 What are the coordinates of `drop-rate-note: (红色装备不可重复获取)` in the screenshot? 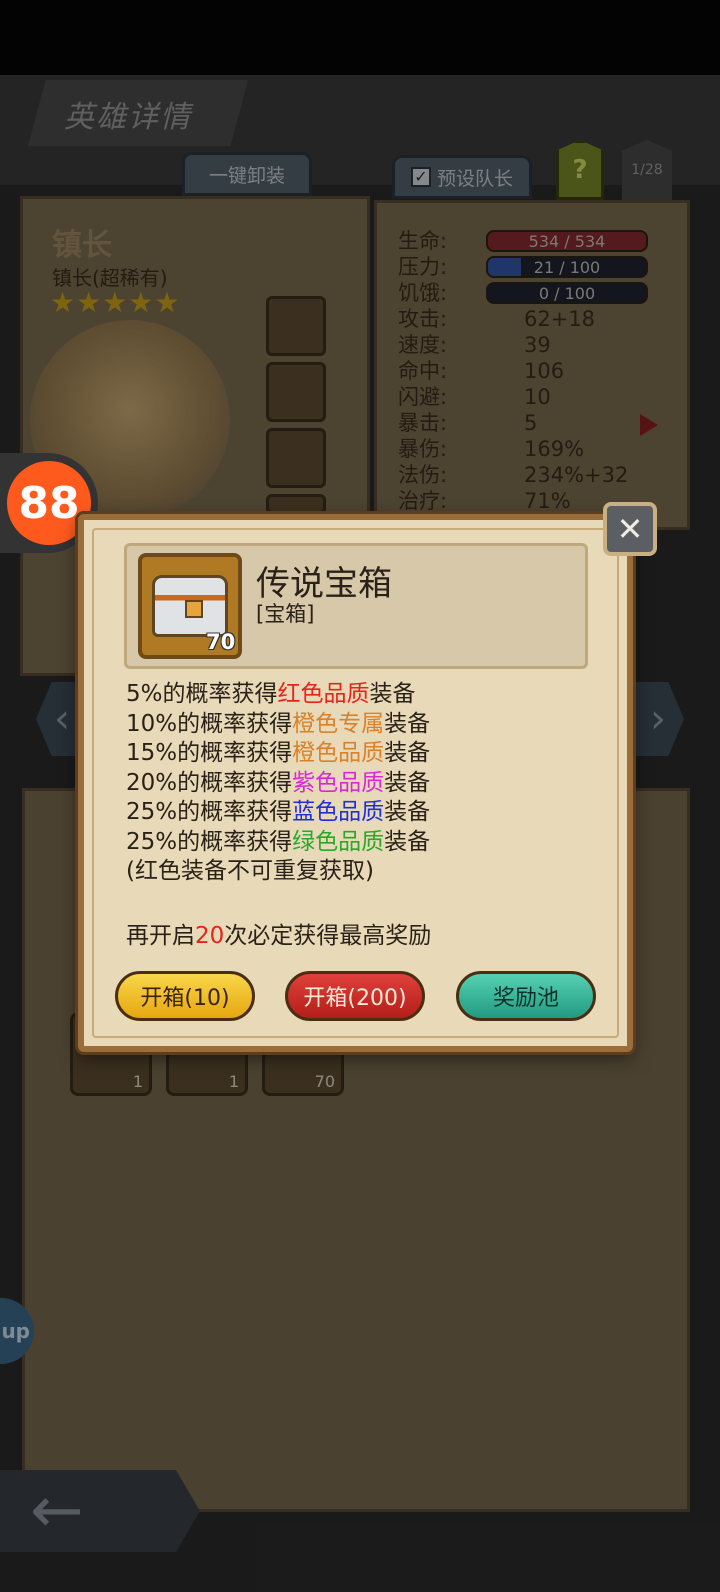 It's located at (250, 871).